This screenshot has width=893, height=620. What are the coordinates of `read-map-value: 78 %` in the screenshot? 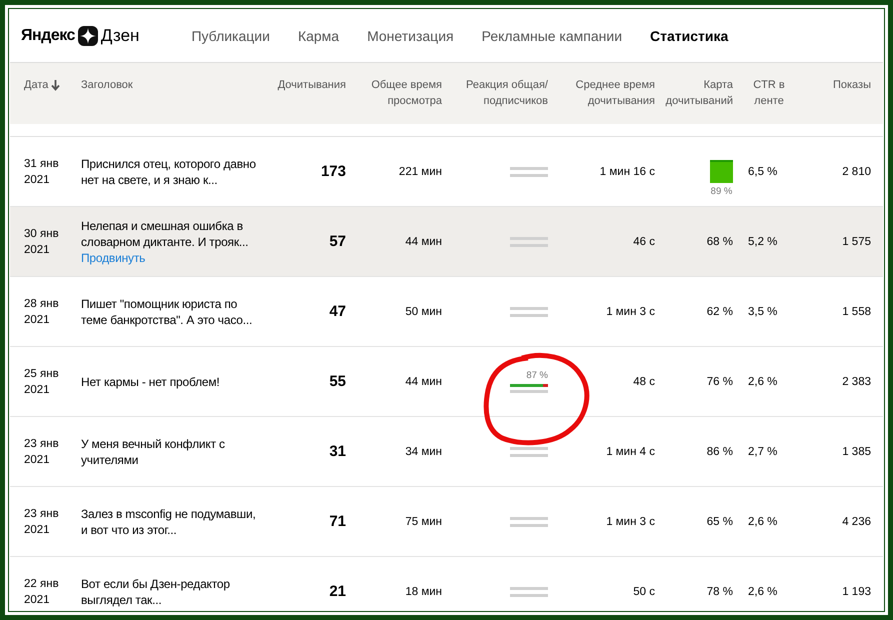 It's located at (719, 592).